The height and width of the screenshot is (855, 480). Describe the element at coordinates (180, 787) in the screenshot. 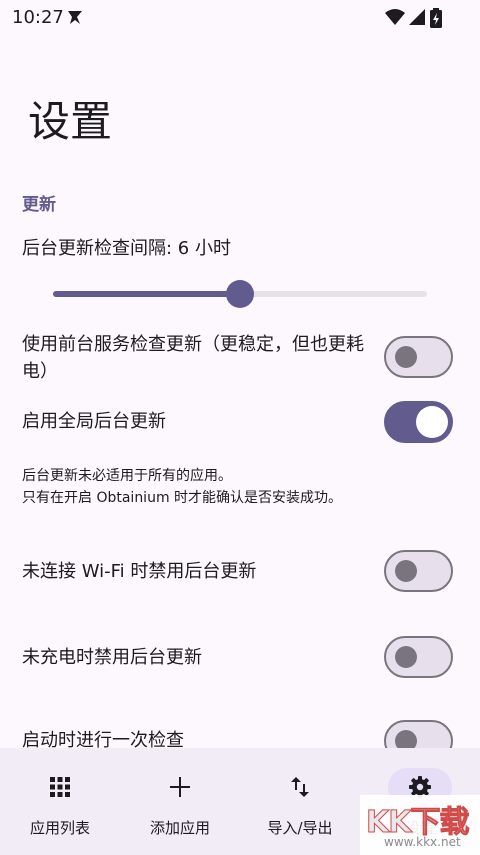

I see `plus-icon` at that location.